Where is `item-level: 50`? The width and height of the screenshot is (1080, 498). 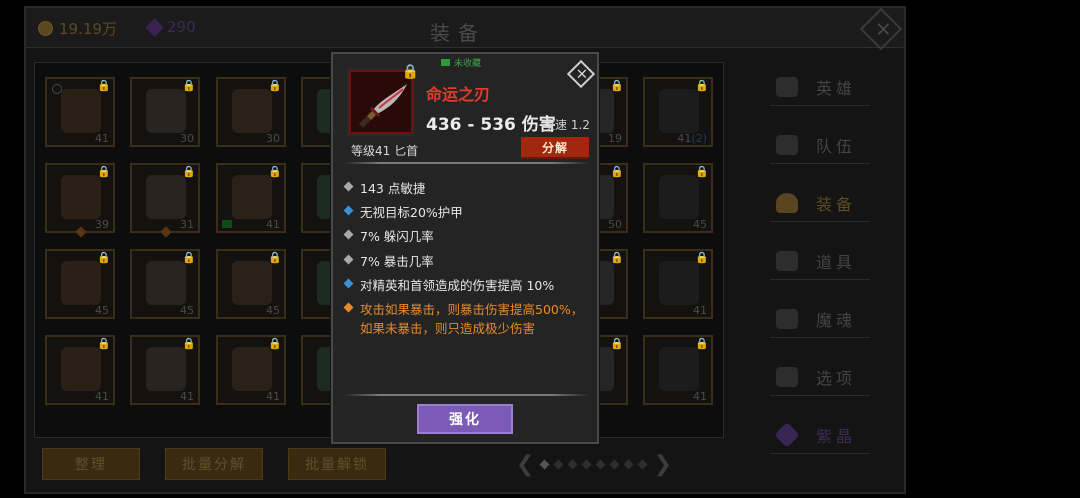 item-level: 50 is located at coordinates (615, 224).